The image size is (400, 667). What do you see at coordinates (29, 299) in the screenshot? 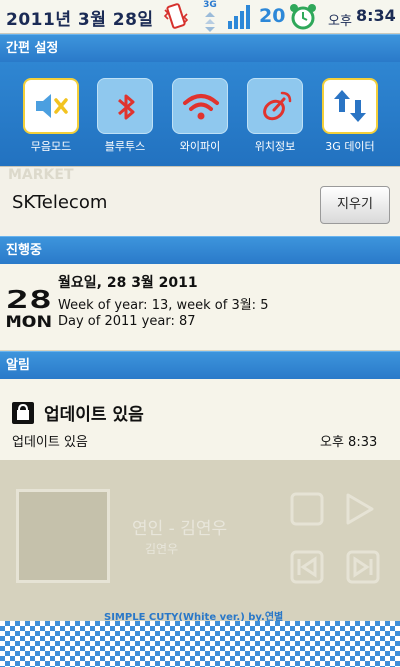
I see `calendar-day-number: 28` at bounding box center [29, 299].